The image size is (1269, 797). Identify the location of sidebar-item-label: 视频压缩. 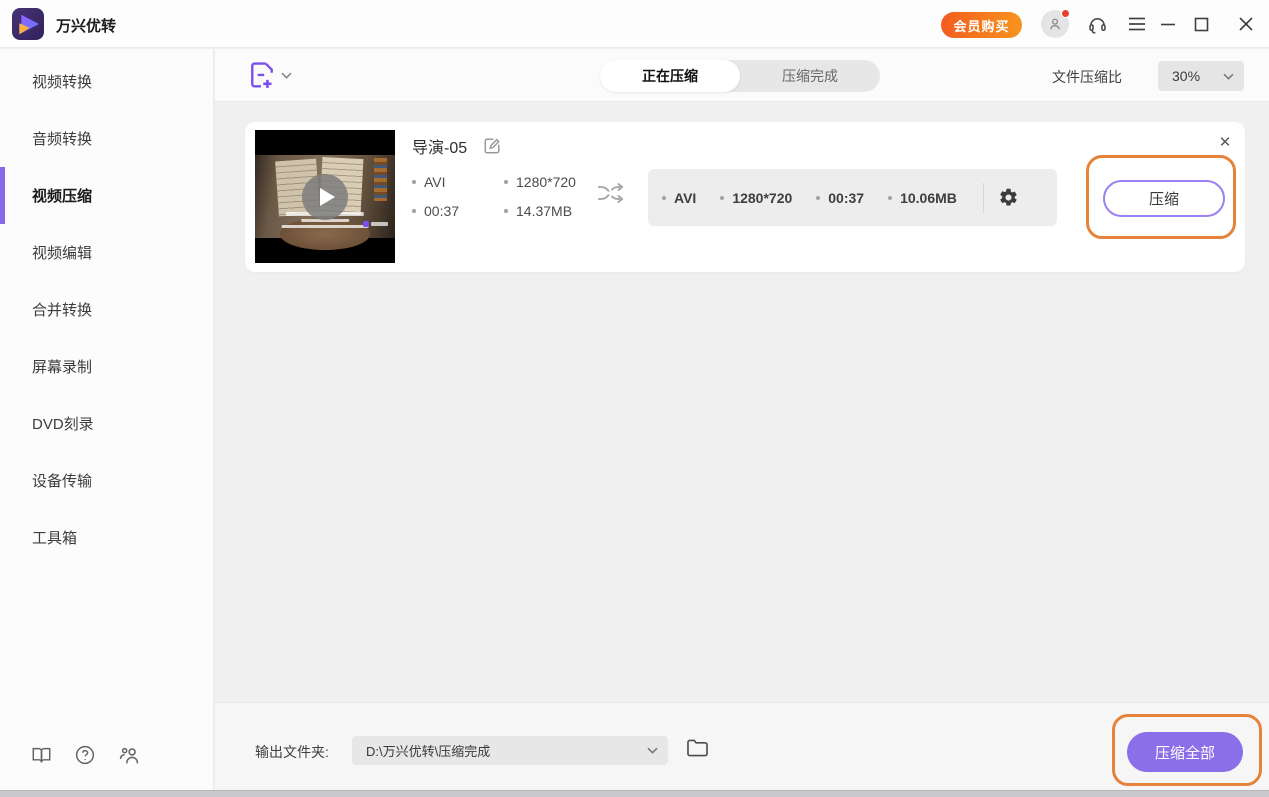
(62, 196).